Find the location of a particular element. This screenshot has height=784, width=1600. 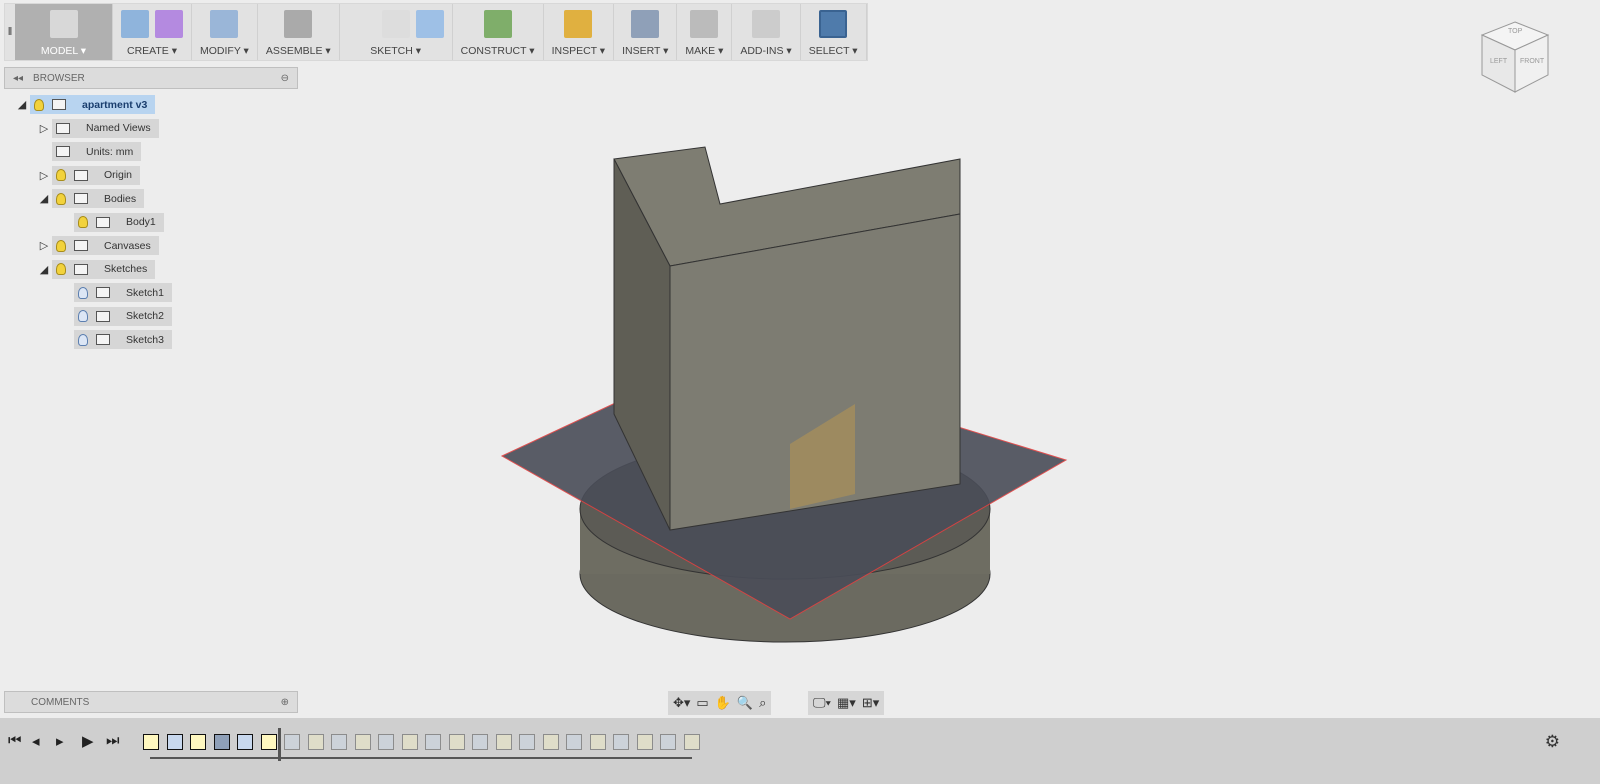

plane-icon is located at coordinates (497, 24).